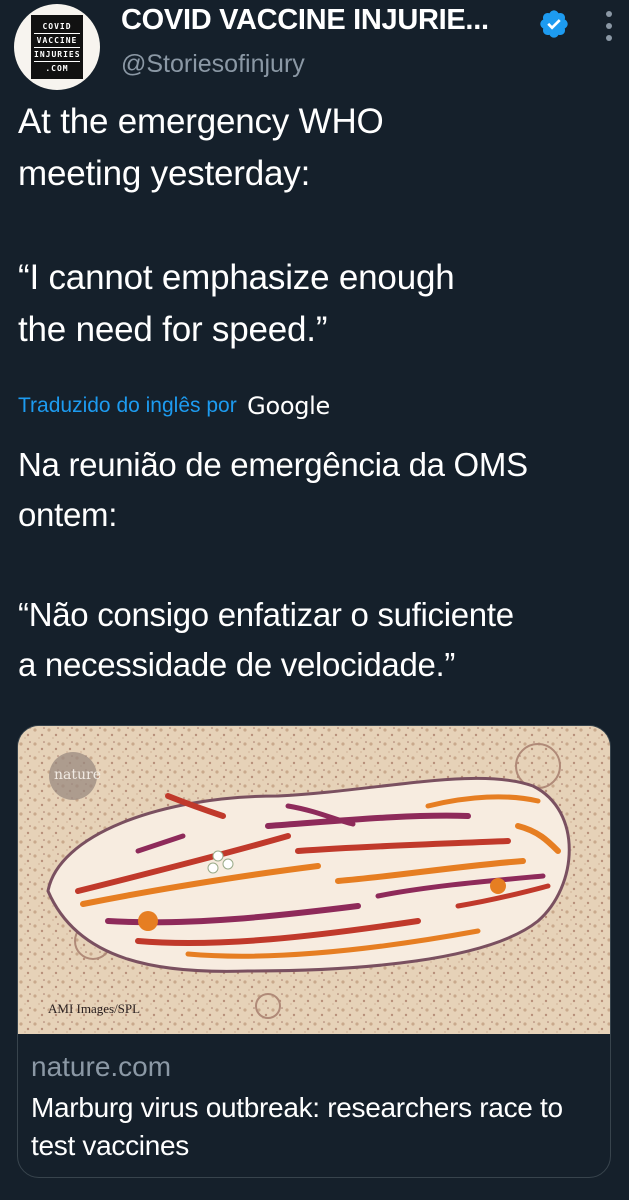 This screenshot has height=1200, width=629. I want to click on tweet-text-line: the need for speed.”, so click(173, 329).